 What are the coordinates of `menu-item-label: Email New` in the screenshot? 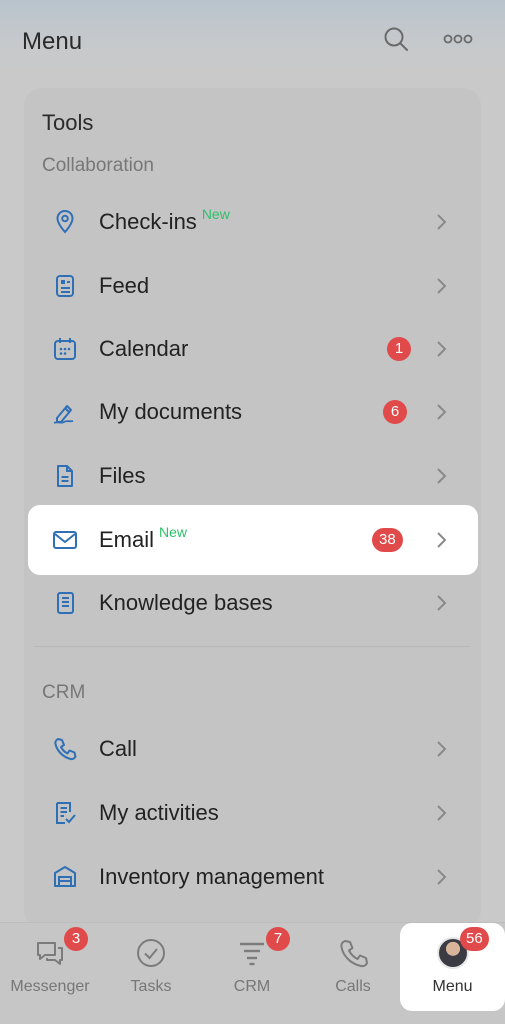 It's located at (143, 538).